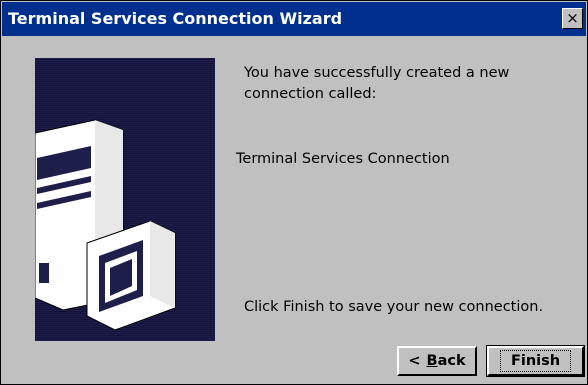 The image size is (588, 385). I want to click on window-title: Terminal Services Connection Wizard, so click(175, 18).